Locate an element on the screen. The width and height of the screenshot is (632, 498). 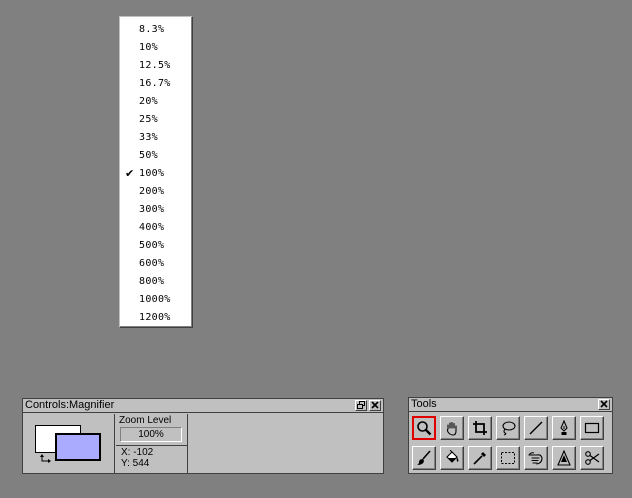
zoom-option-500: 500% is located at coordinates (156, 246).